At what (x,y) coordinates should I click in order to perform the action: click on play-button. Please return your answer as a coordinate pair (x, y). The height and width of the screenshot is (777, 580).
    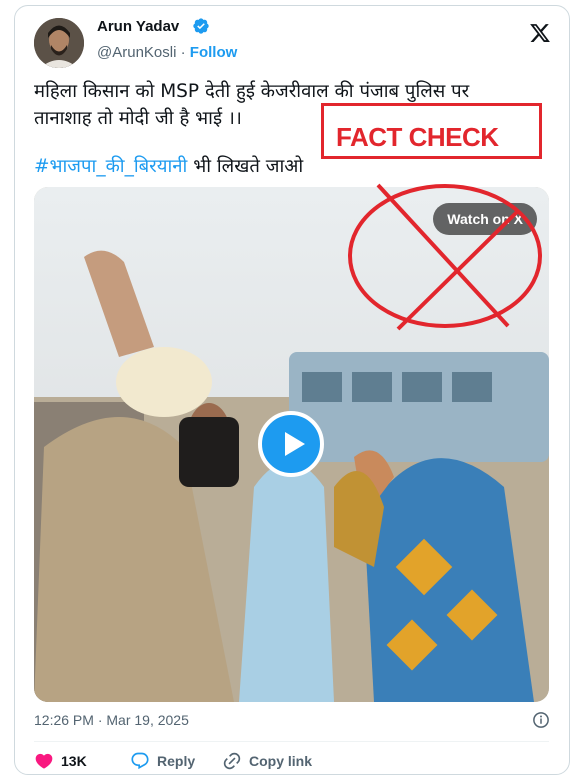
    Looking at the image, I should click on (291, 444).